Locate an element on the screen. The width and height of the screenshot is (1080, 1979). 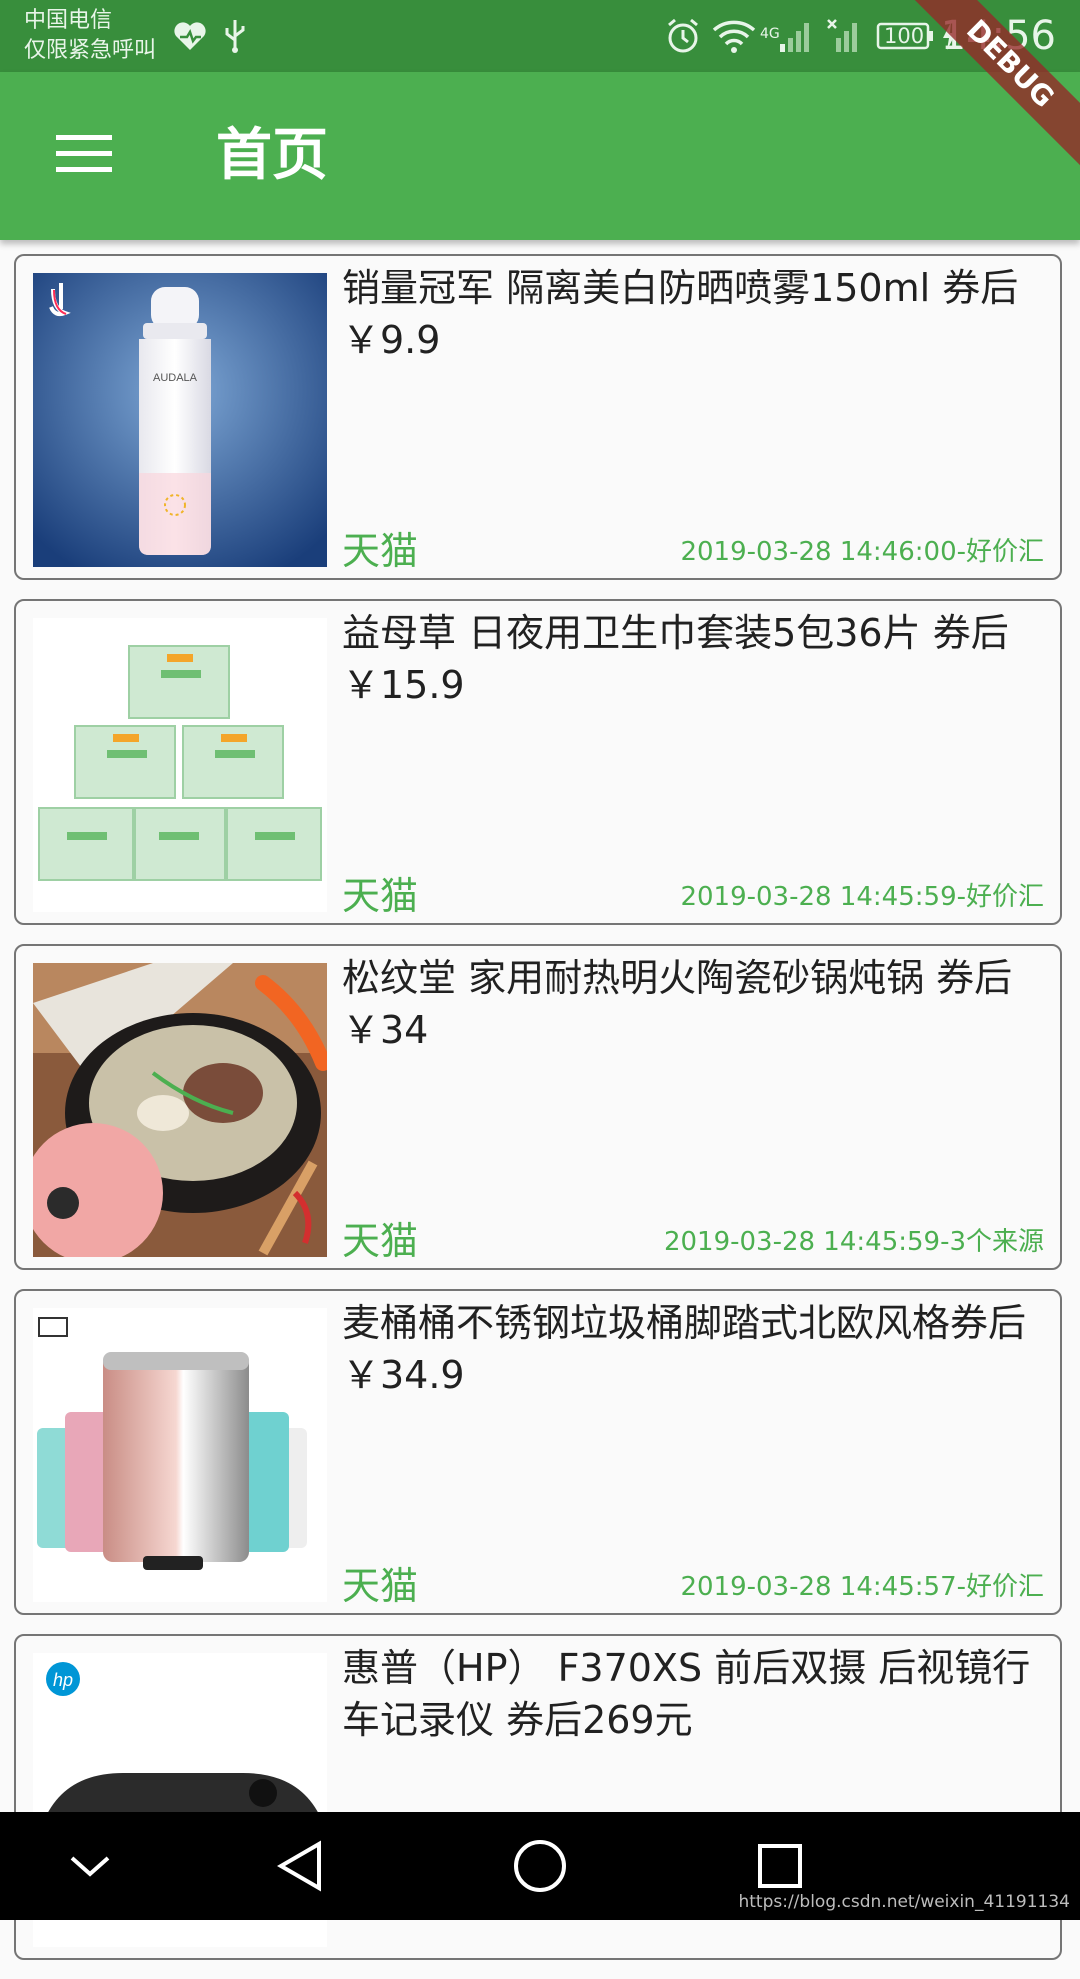
wifi-icon is located at coordinates (734, 36).